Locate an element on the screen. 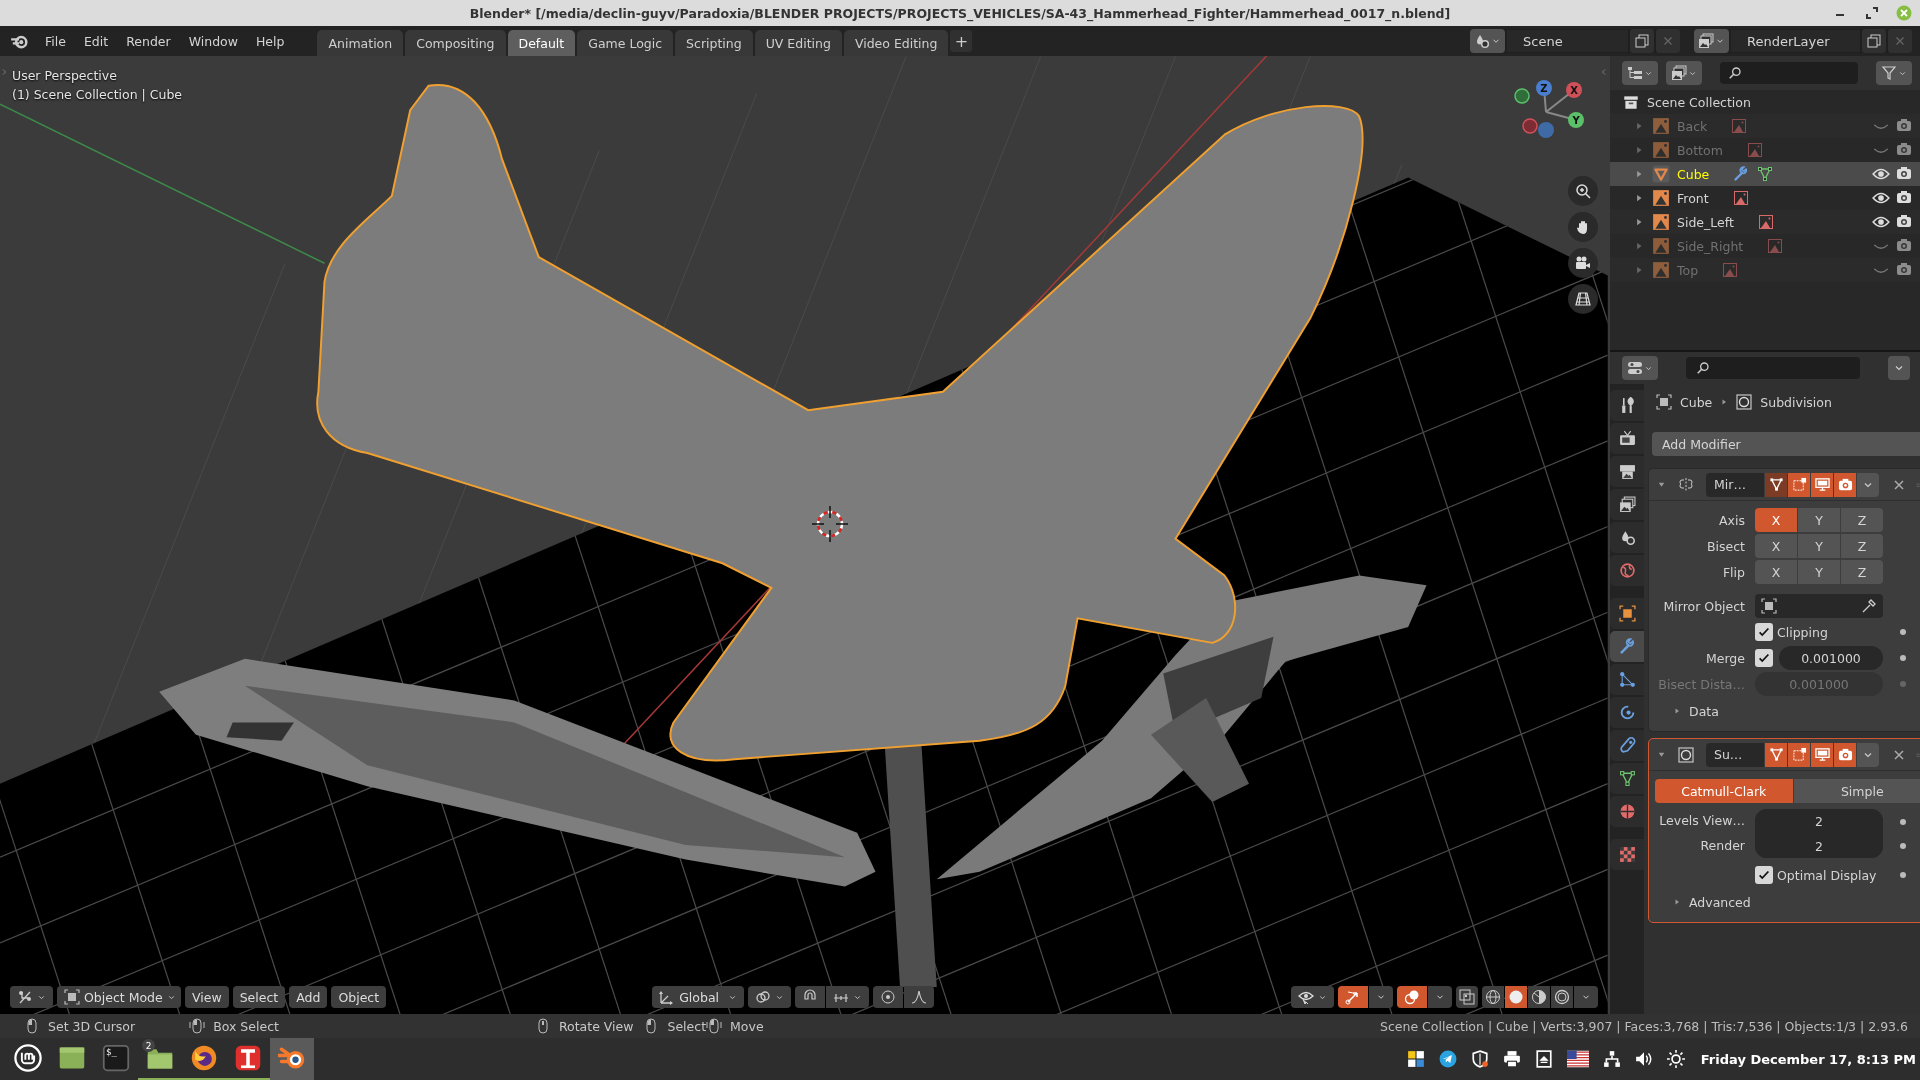 The width and height of the screenshot is (1920, 1080). menu-button: View is located at coordinates (207, 997).